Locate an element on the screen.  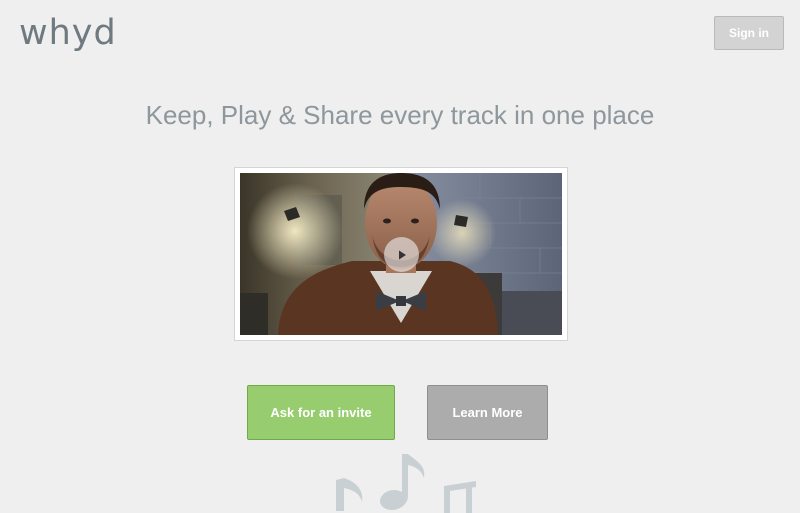
video-frame is located at coordinates (401, 254).